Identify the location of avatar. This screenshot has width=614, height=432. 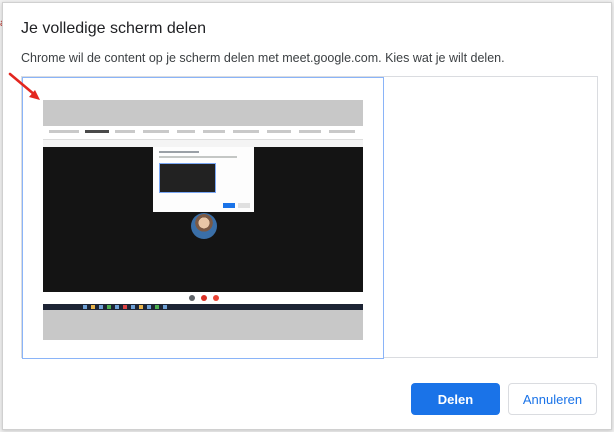
(204, 226).